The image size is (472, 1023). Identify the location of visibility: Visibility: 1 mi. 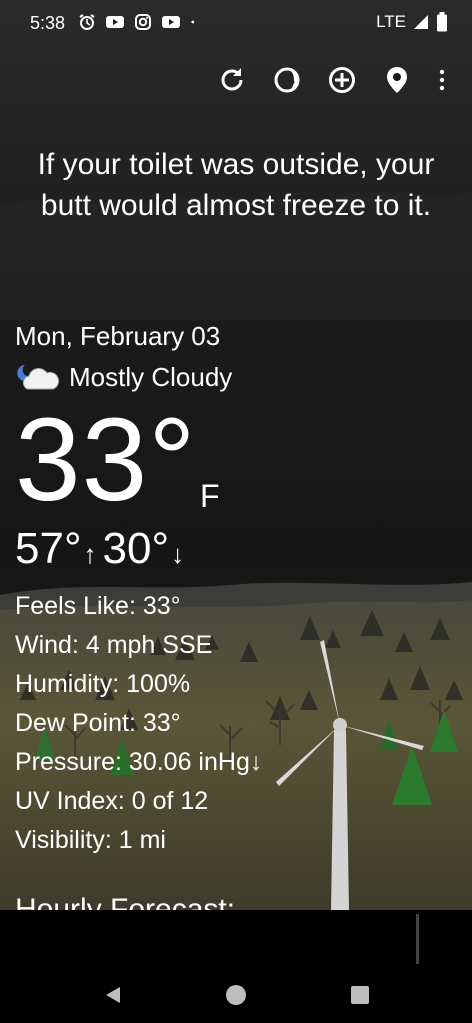
(90, 840).